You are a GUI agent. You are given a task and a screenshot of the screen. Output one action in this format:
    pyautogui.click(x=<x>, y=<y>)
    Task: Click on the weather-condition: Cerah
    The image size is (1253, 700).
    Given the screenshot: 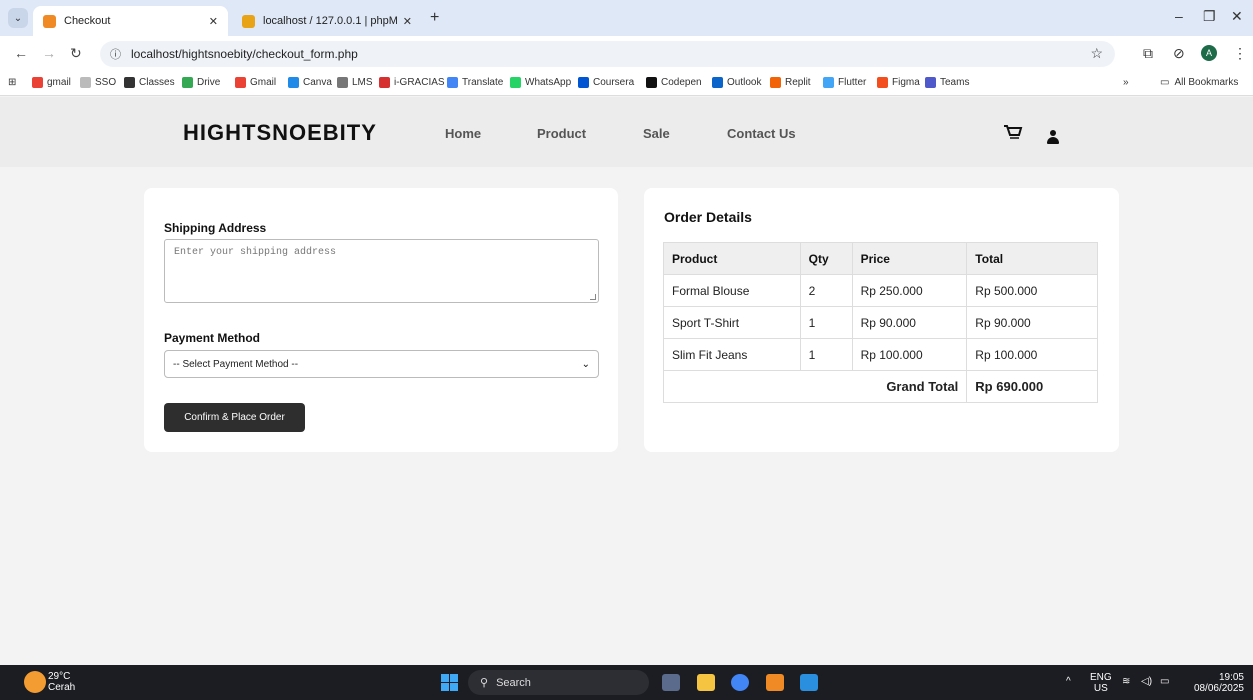 What is the action you would take?
    pyautogui.click(x=62, y=687)
    